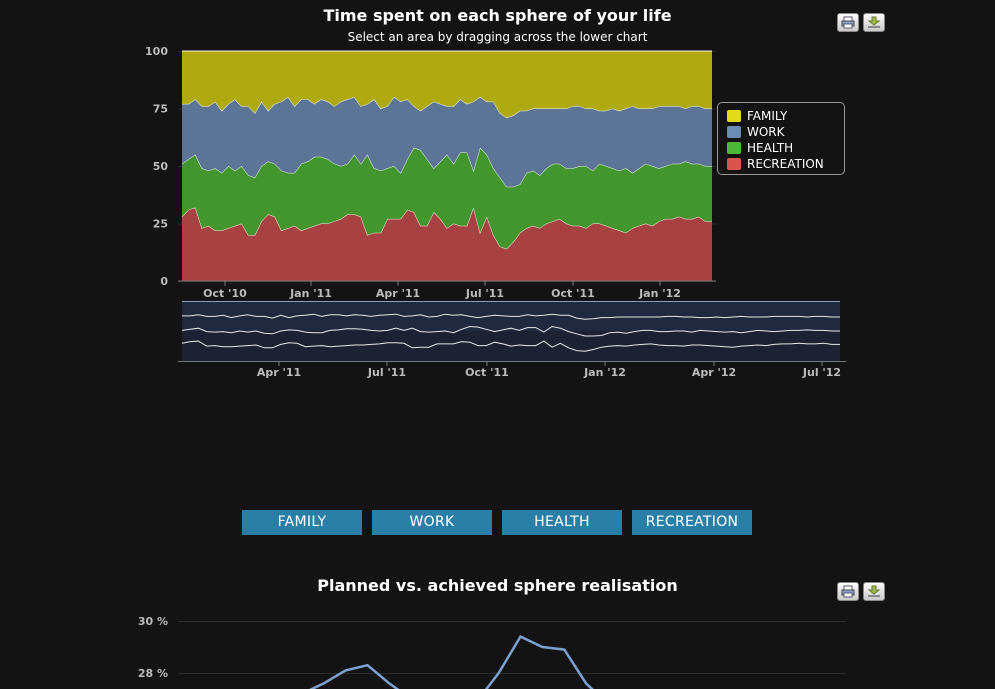 The height and width of the screenshot is (689, 995). I want to click on chart2-svg: 30 % 28 %, so click(497, 644).